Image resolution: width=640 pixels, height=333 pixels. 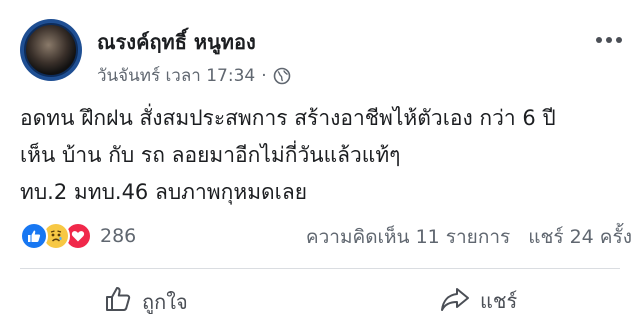 I want to click on avatar-photo, so click(x=51, y=50).